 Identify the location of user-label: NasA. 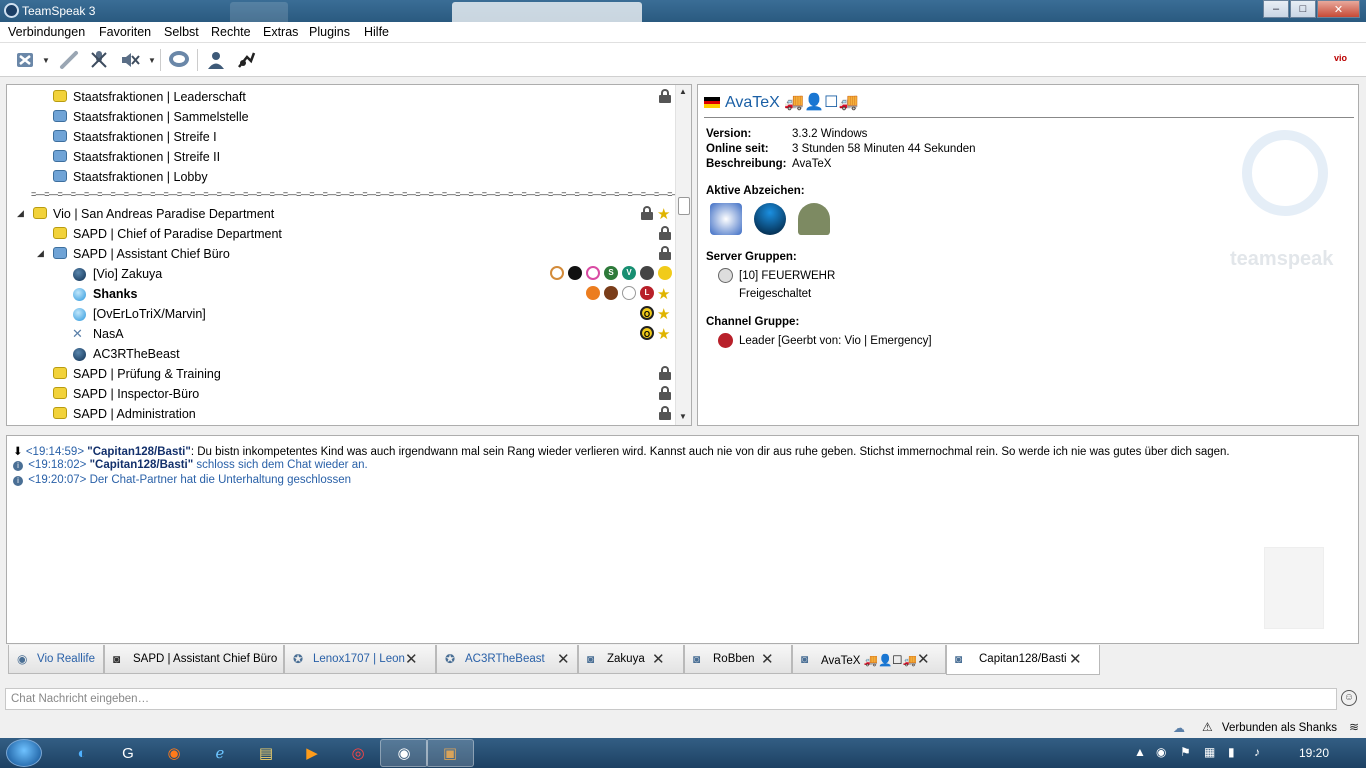
(108, 334).